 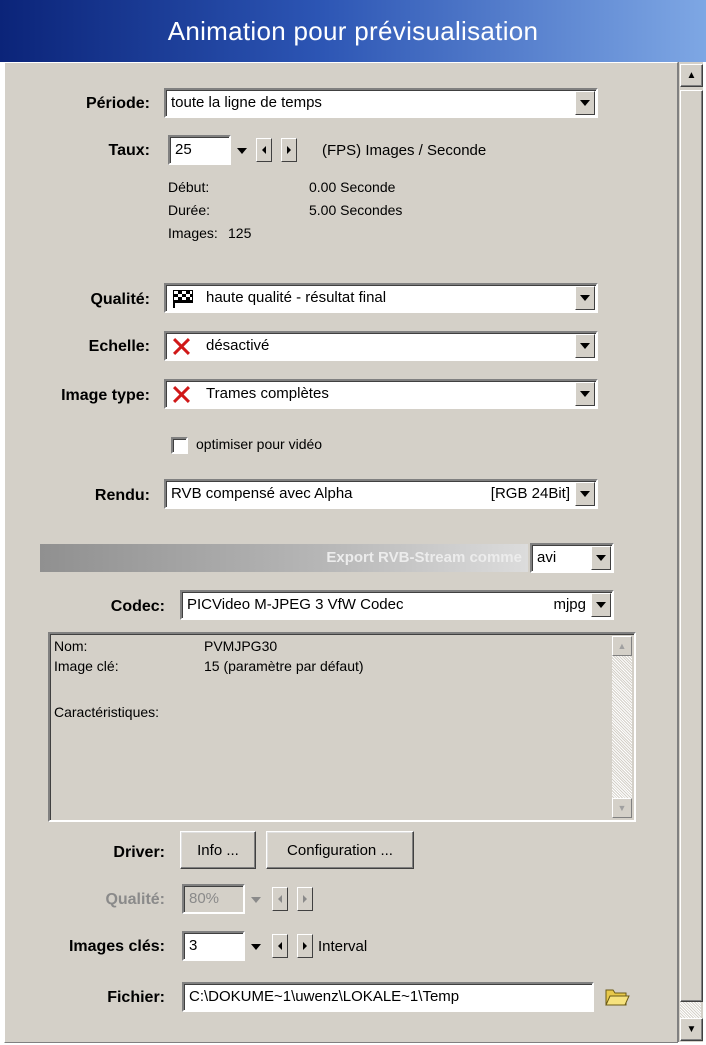 What do you see at coordinates (179, 445) in the screenshot?
I see `optimiser-checkbox` at bounding box center [179, 445].